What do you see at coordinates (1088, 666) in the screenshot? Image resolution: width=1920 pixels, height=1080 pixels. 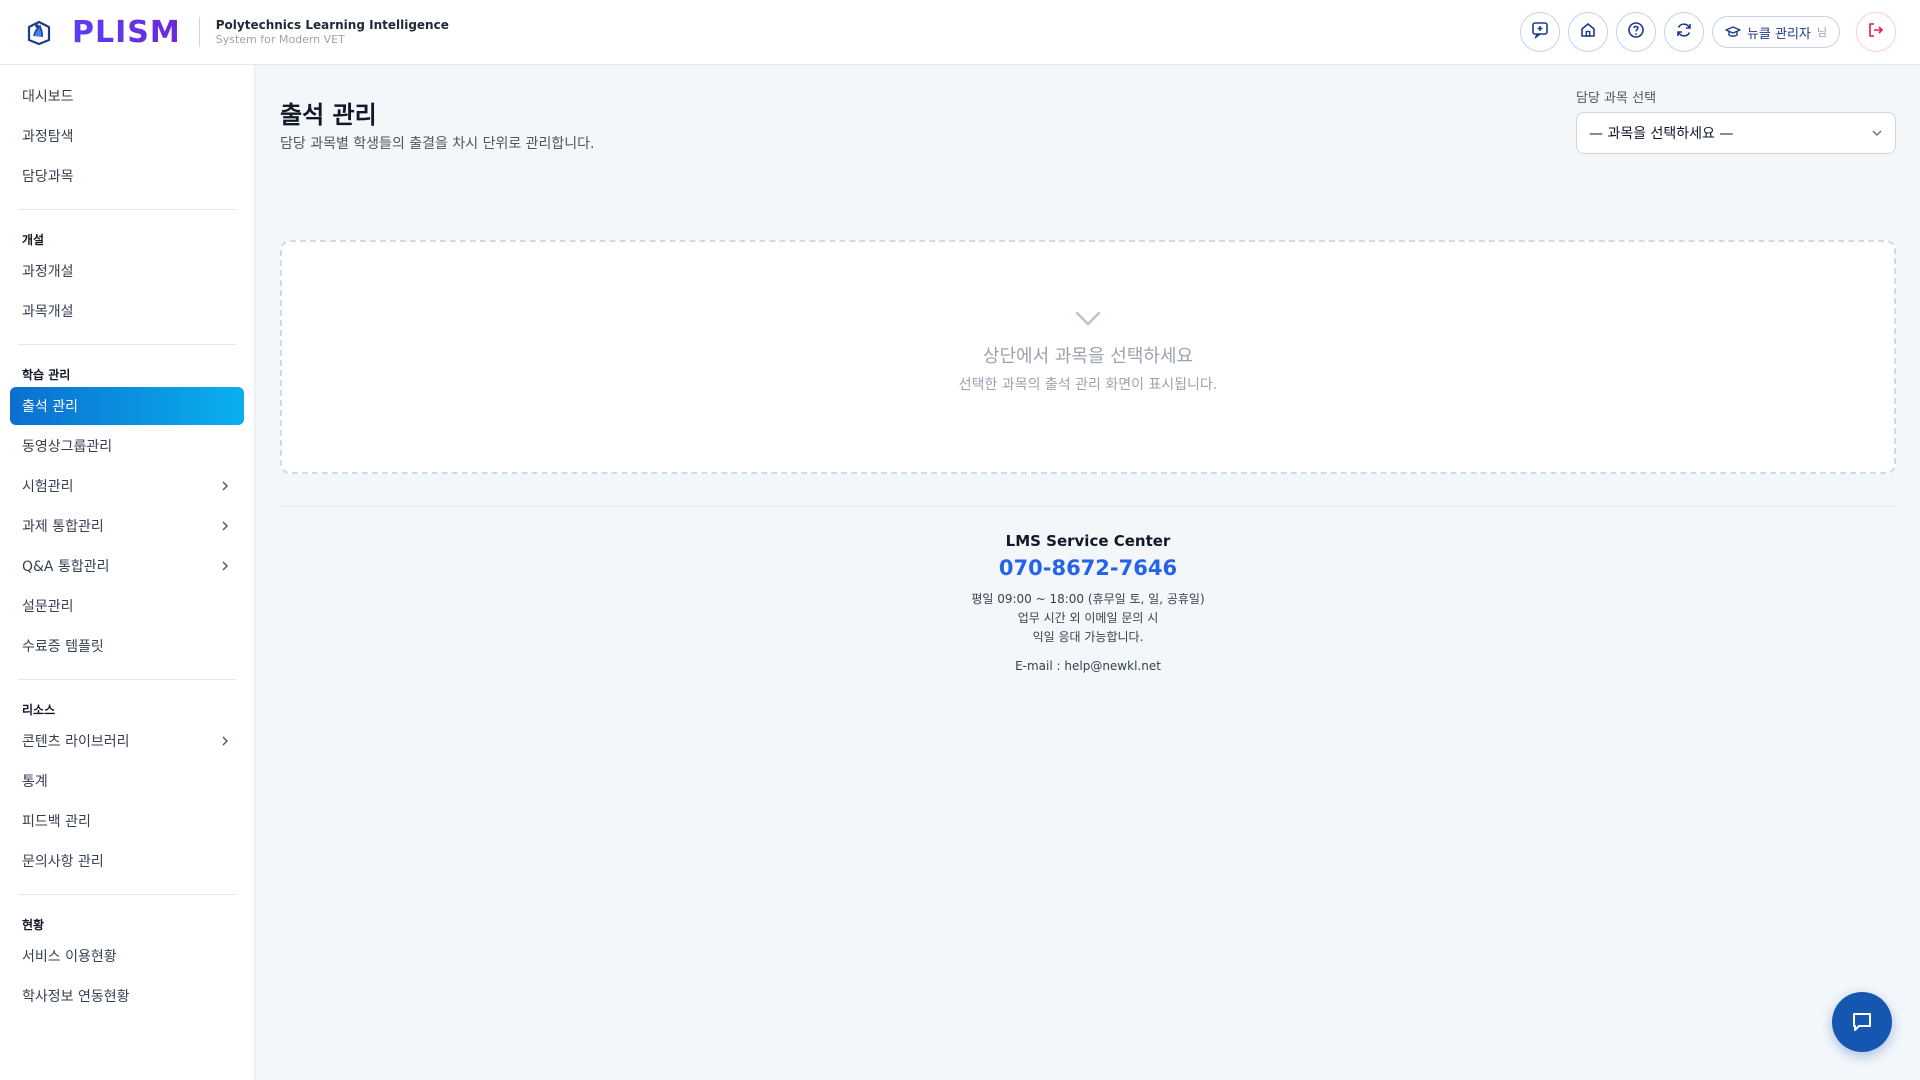 I see `service-email: E-mail : help@newkl.net` at bounding box center [1088, 666].